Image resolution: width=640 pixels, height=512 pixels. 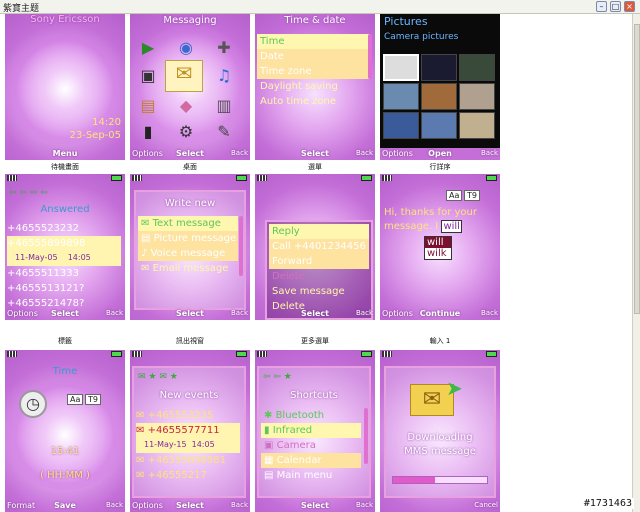 What do you see at coordinates (188, 475) in the screenshot?
I see `event-entry: ✉ +46555217` at bounding box center [188, 475].